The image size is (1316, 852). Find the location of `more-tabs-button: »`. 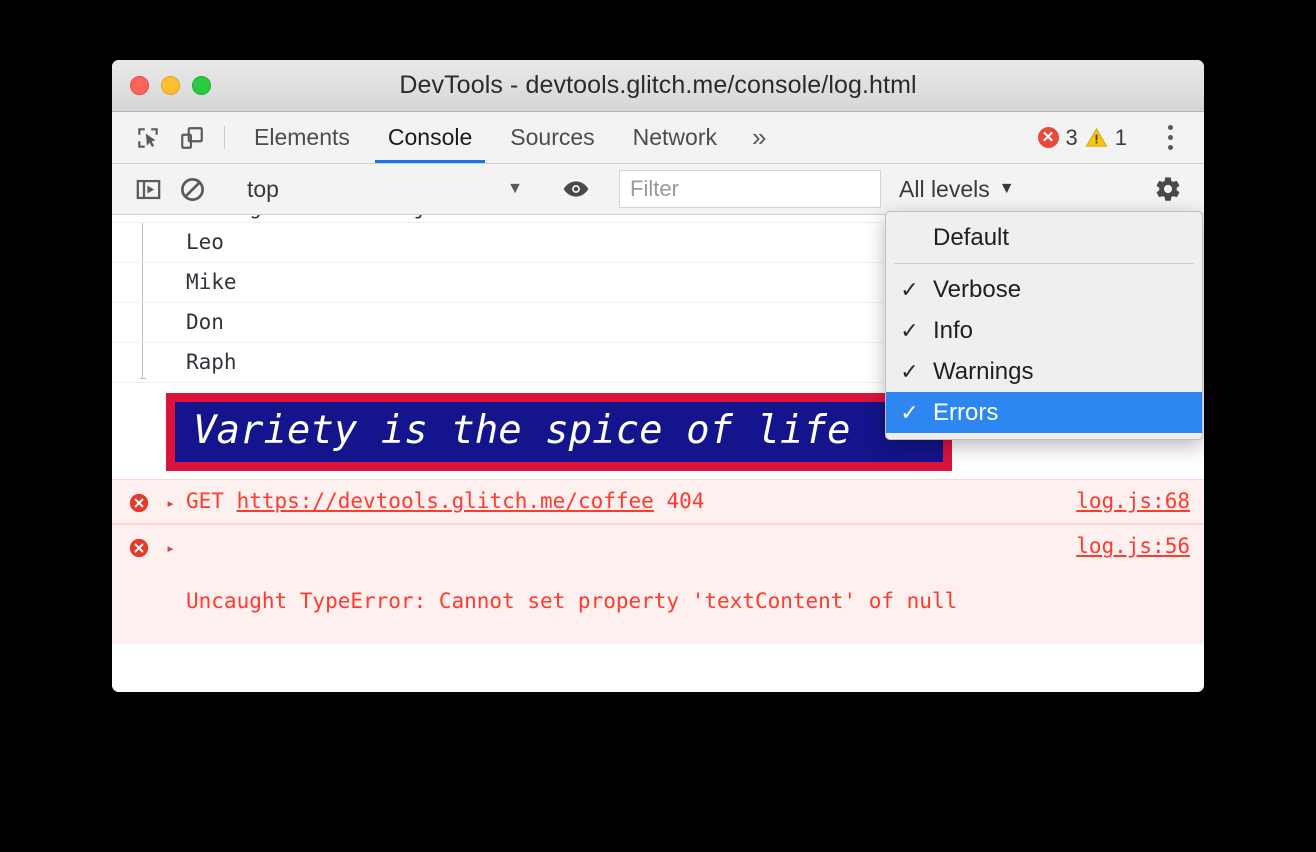

more-tabs-button: » is located at coordinates (759, 137).